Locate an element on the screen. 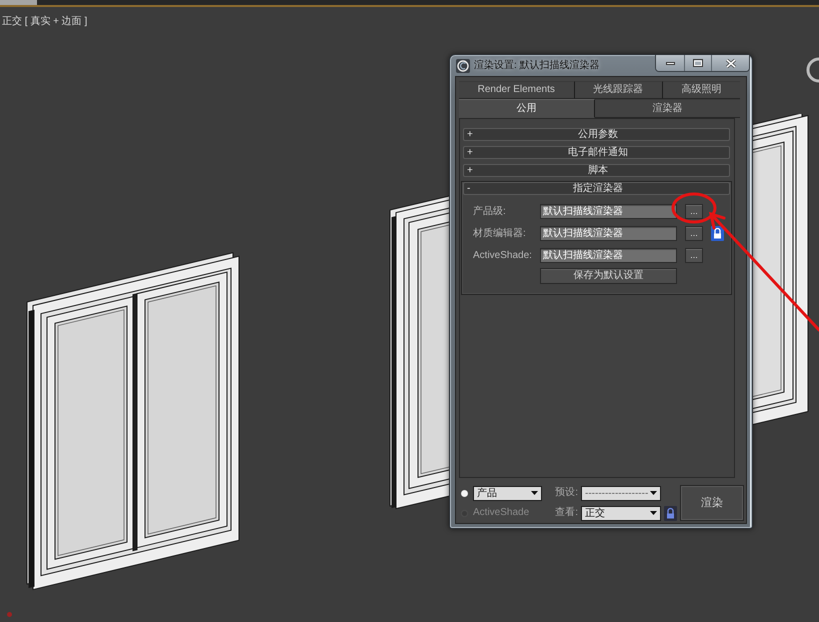 This screenshot has height=622, width=819. close-icon is located at coordinates (731, 63).